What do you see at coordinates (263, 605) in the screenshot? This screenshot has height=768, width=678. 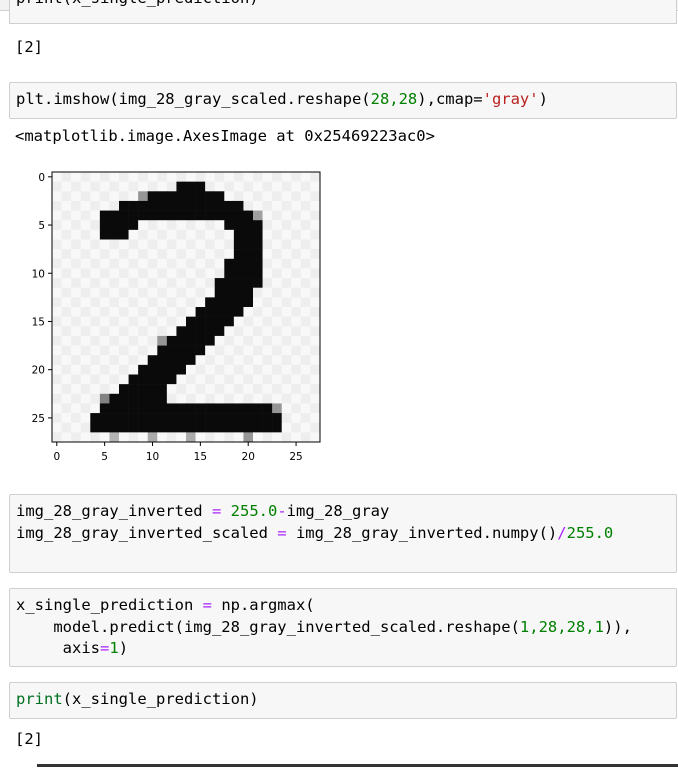 I see `code-token: np.argmax(` at bounding box center [263, 605].